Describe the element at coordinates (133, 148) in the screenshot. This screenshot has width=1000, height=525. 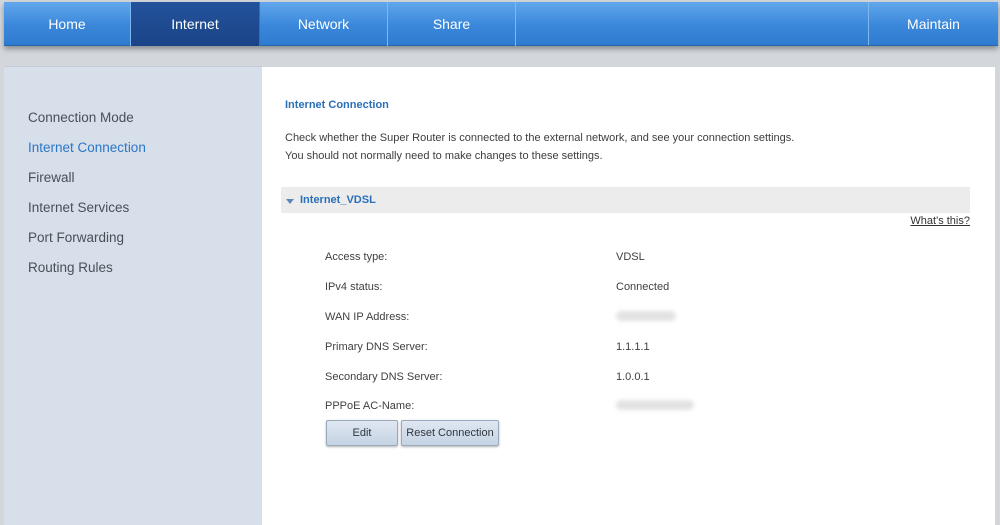
I see `sidebar-item-internet-connection: Internet Connection` at that location.